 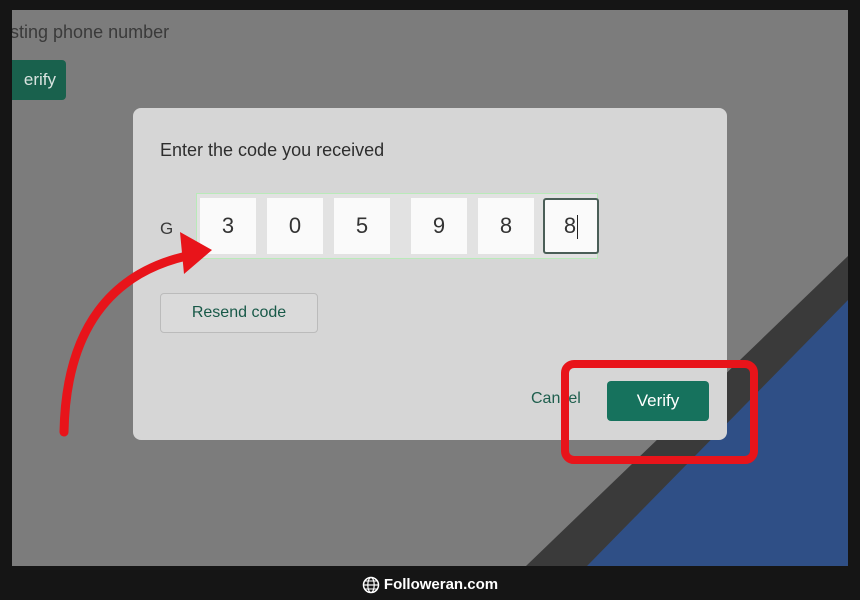 I want to click on watermark-footer: Followeran.com, so click(x=430, y=585).